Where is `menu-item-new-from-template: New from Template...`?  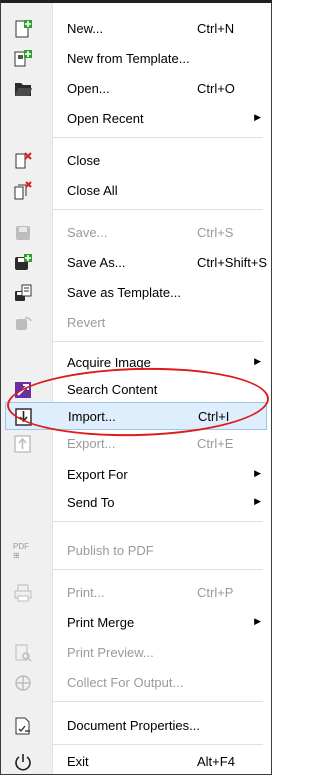 menu-item-new-from-template: New from Template... is located at coordinates (136, 59).